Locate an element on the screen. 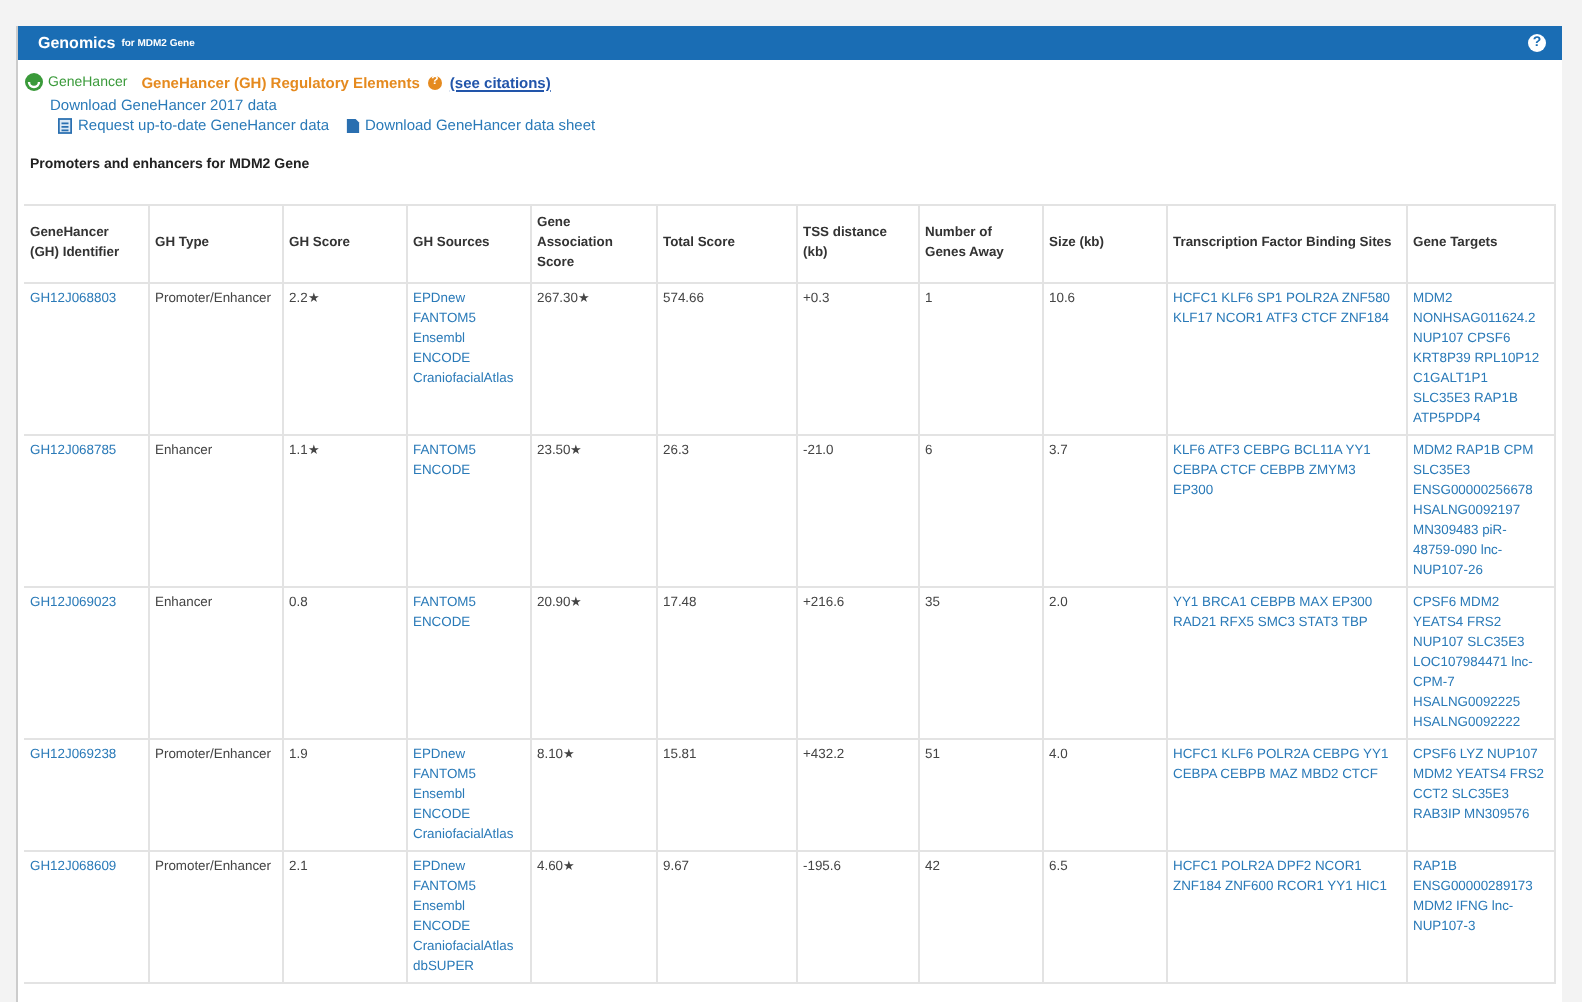 This screenshot has height=1002, width=1582. table-icon is located at coordinates (65, 126).